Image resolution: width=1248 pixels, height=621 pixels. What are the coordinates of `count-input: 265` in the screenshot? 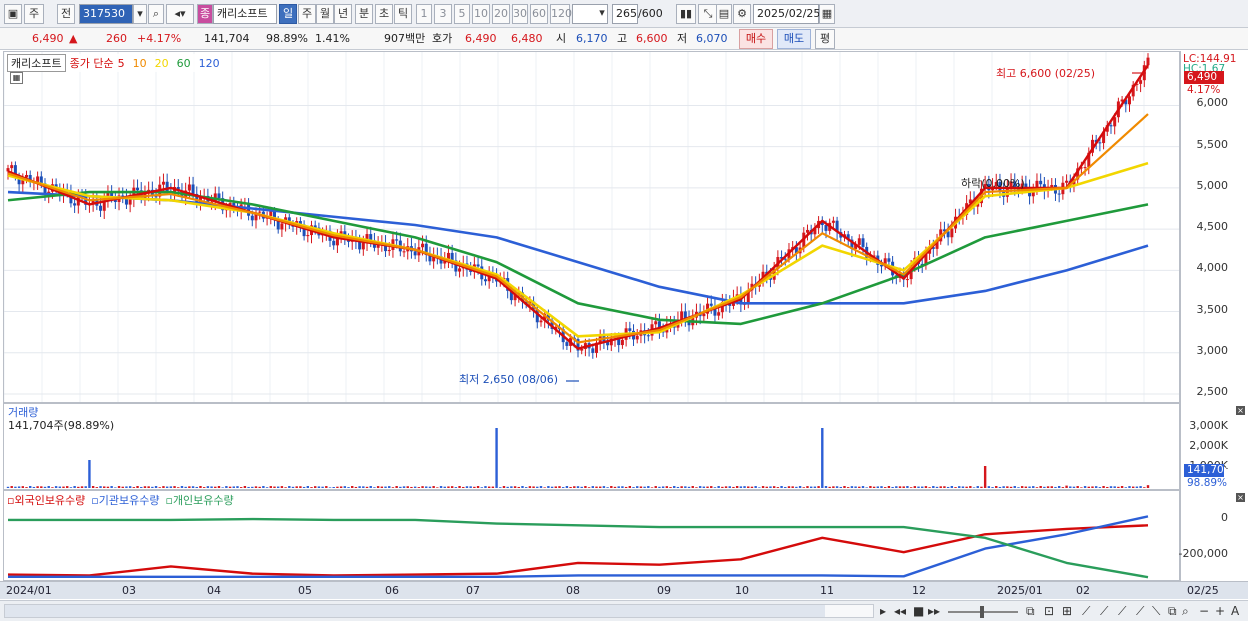 It's located at (625, 14).